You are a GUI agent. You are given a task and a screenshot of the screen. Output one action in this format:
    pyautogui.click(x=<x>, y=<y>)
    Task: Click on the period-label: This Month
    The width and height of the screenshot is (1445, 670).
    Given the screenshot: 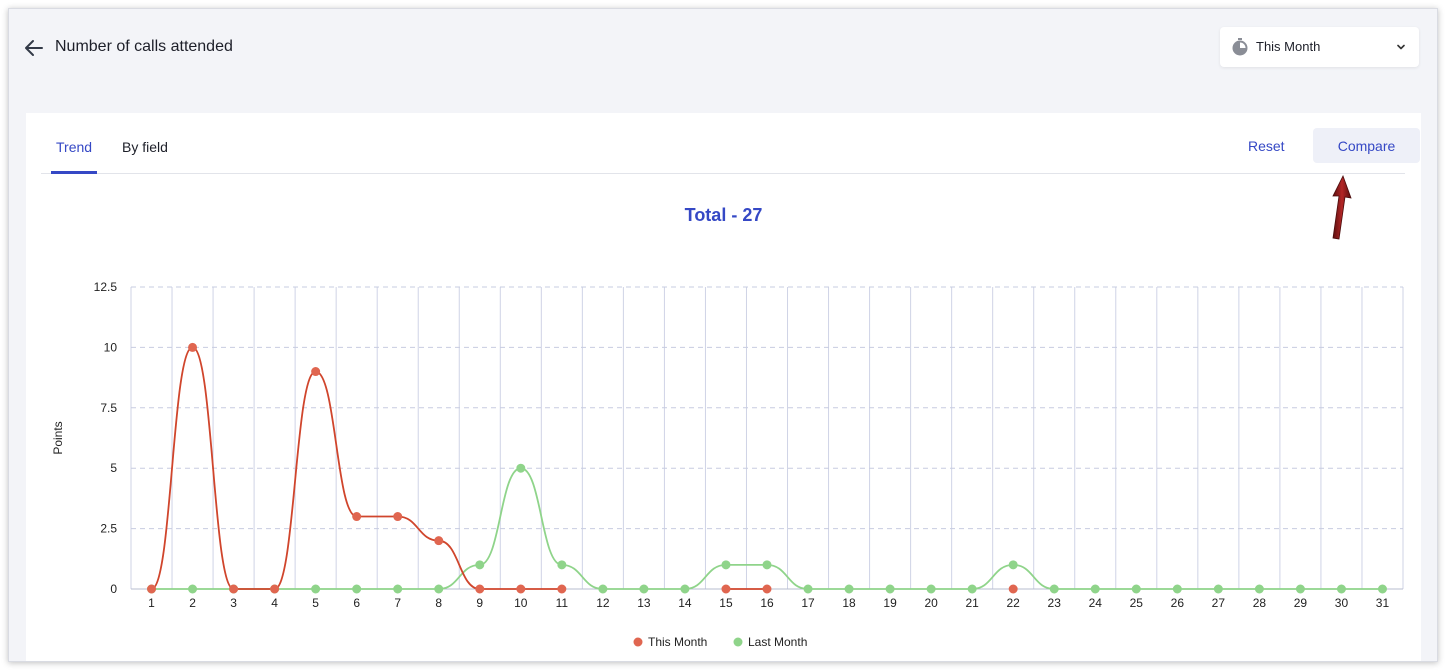 What is the action you would take?
    pyautogui.click(x=1288, y=46)
    